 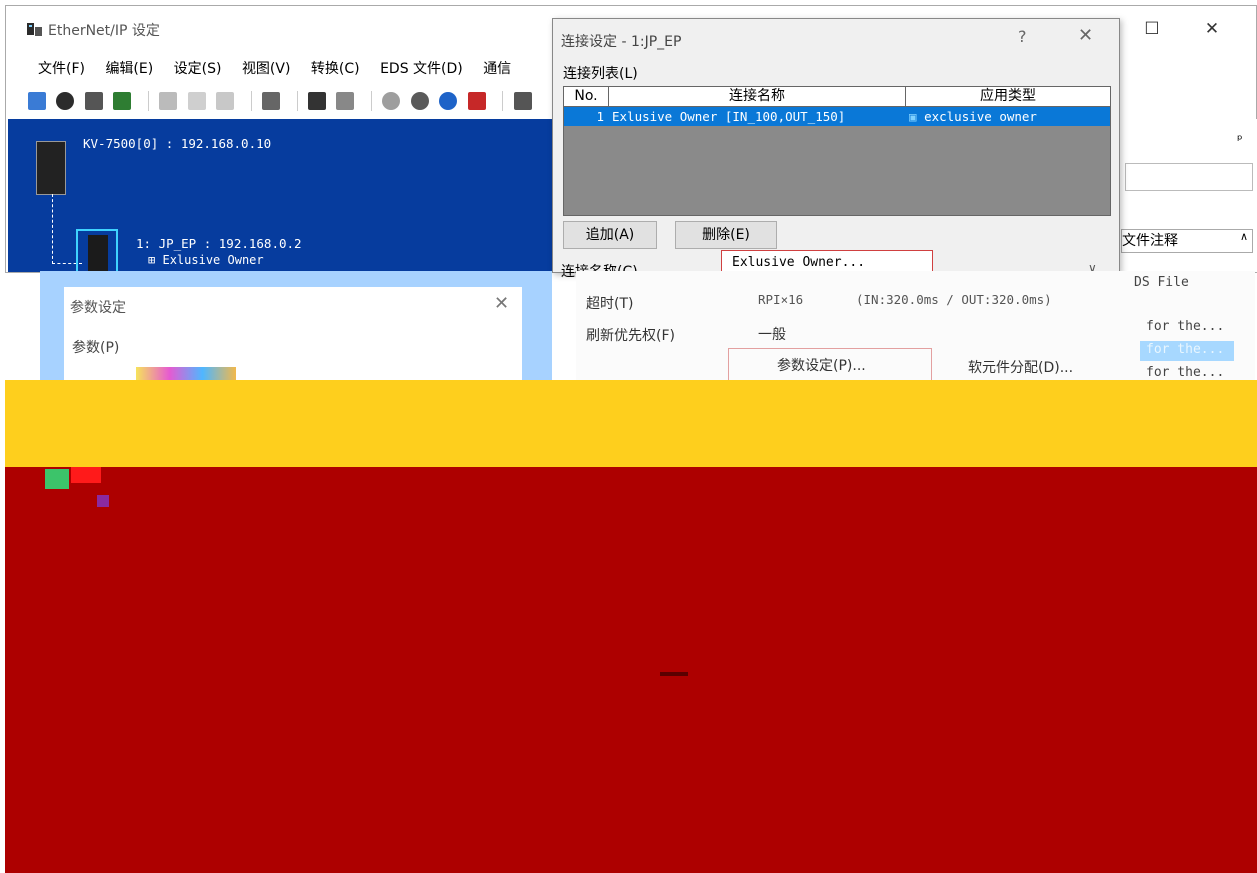 I want to click on file-comment-label: 文件注释, so click(x=1150, y=241).